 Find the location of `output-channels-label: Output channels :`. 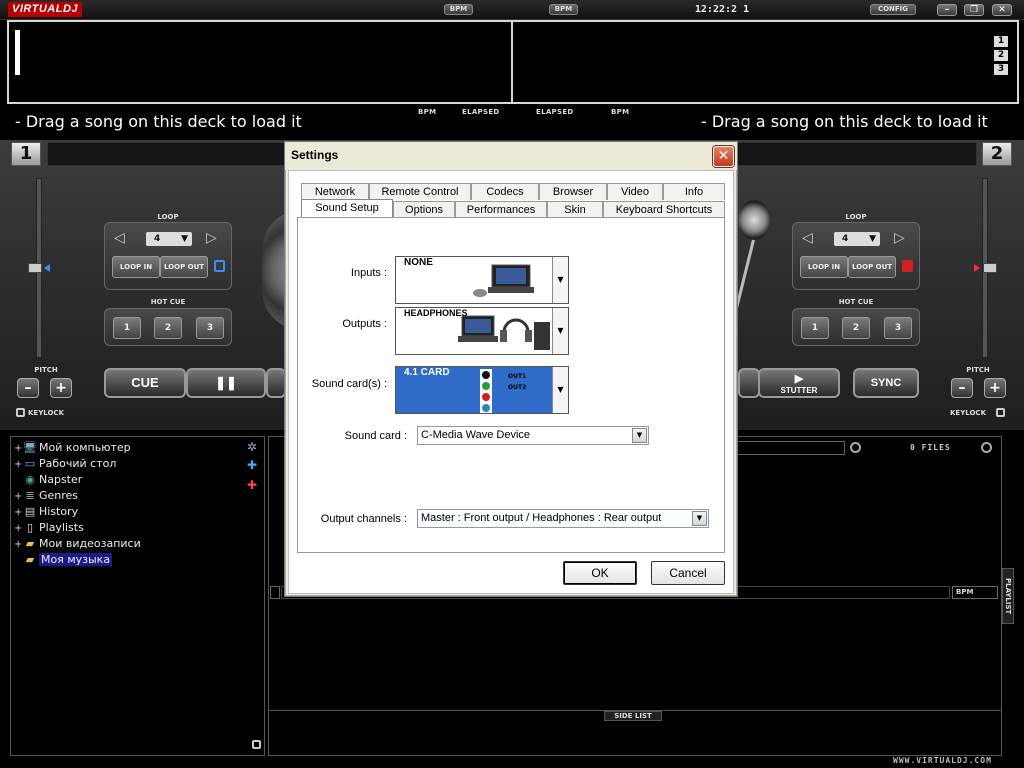

output-channels-label: Output channels : is located at coordinates (363, 519).